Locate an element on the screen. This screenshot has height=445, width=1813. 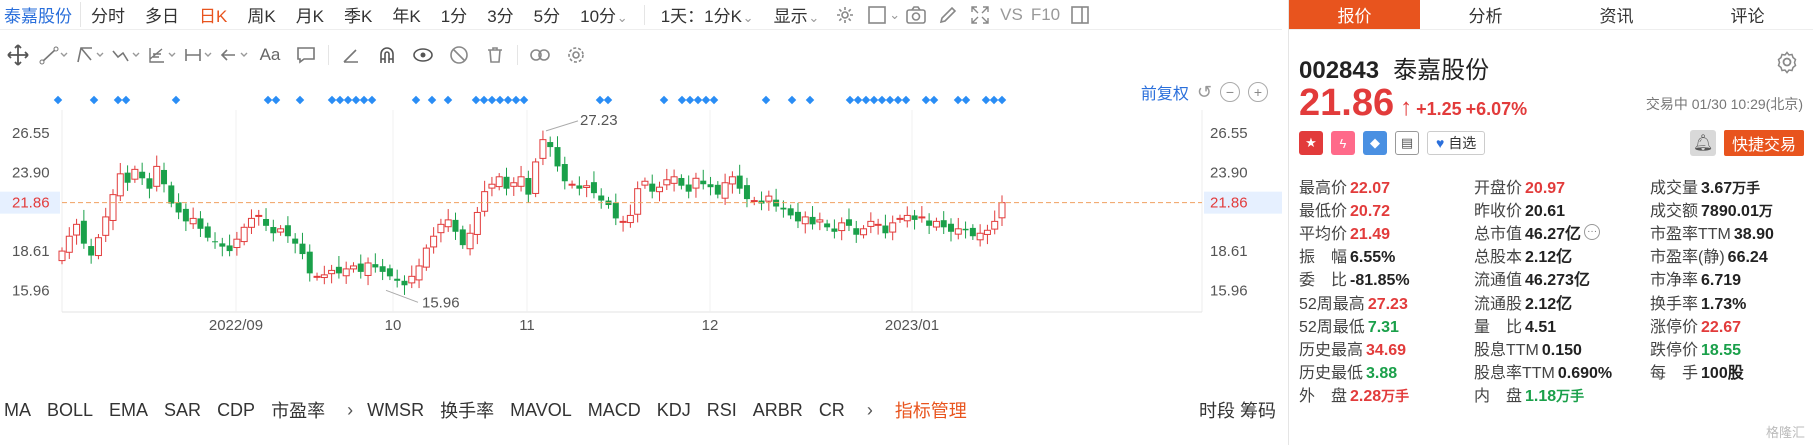
session-chip-buttons: 时段 筹码 is located at coordinates (1240, 410).